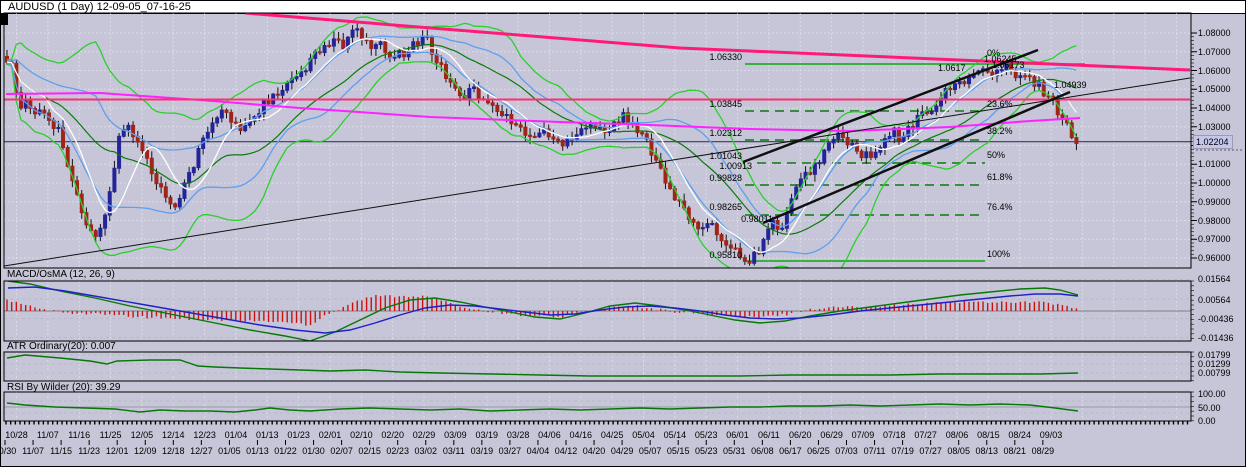  I want to click on date-label-row2: 05/07, so click(650, 451).